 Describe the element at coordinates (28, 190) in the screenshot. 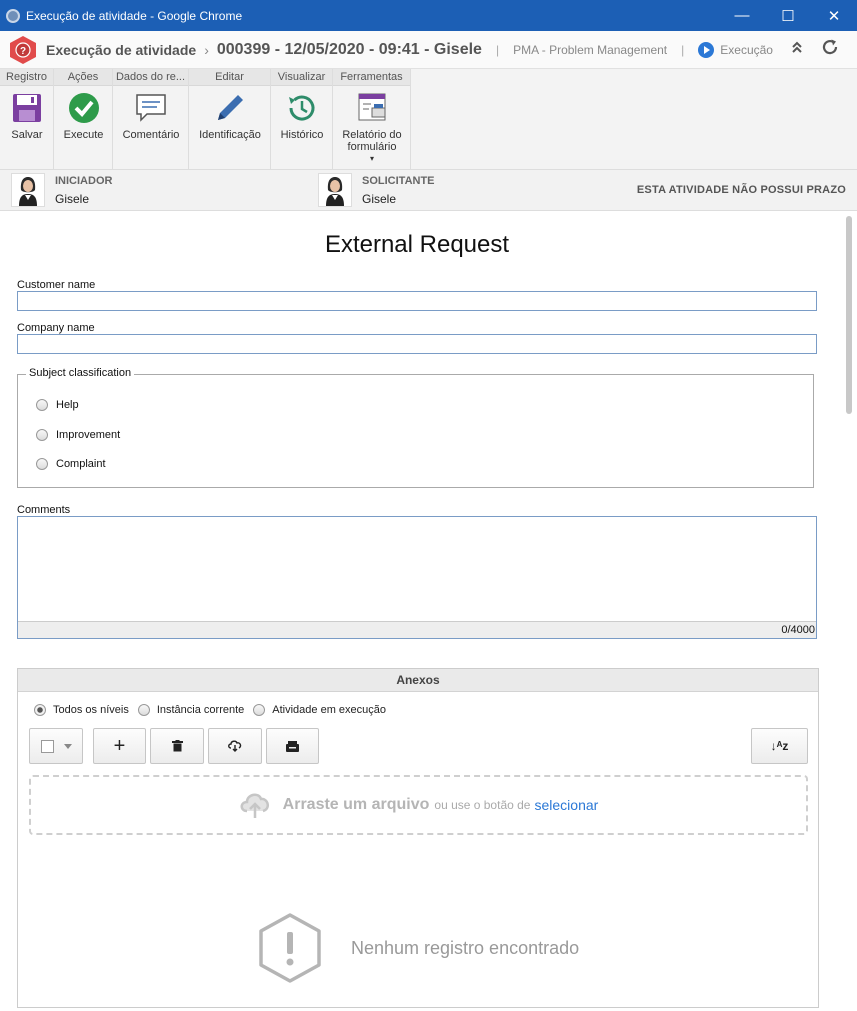

I see `avatar` at that location.